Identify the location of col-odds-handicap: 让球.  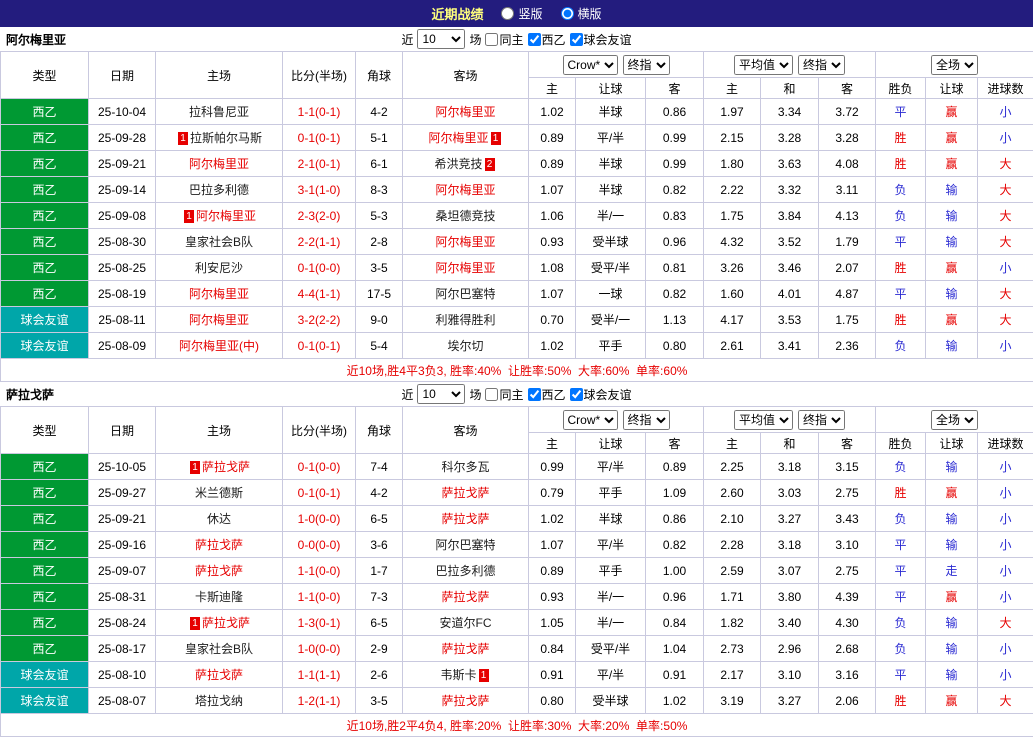
(611, 443).